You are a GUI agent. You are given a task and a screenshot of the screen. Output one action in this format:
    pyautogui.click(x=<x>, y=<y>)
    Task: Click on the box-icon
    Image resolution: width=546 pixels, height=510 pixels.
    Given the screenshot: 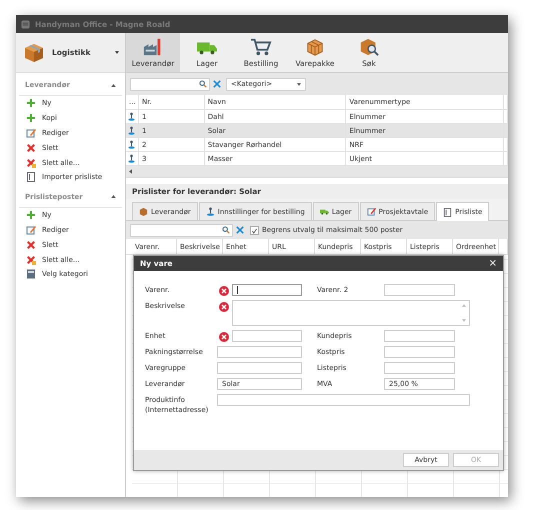 What is the action you would take?
    pyautogui.click(x=143, y=211)
    